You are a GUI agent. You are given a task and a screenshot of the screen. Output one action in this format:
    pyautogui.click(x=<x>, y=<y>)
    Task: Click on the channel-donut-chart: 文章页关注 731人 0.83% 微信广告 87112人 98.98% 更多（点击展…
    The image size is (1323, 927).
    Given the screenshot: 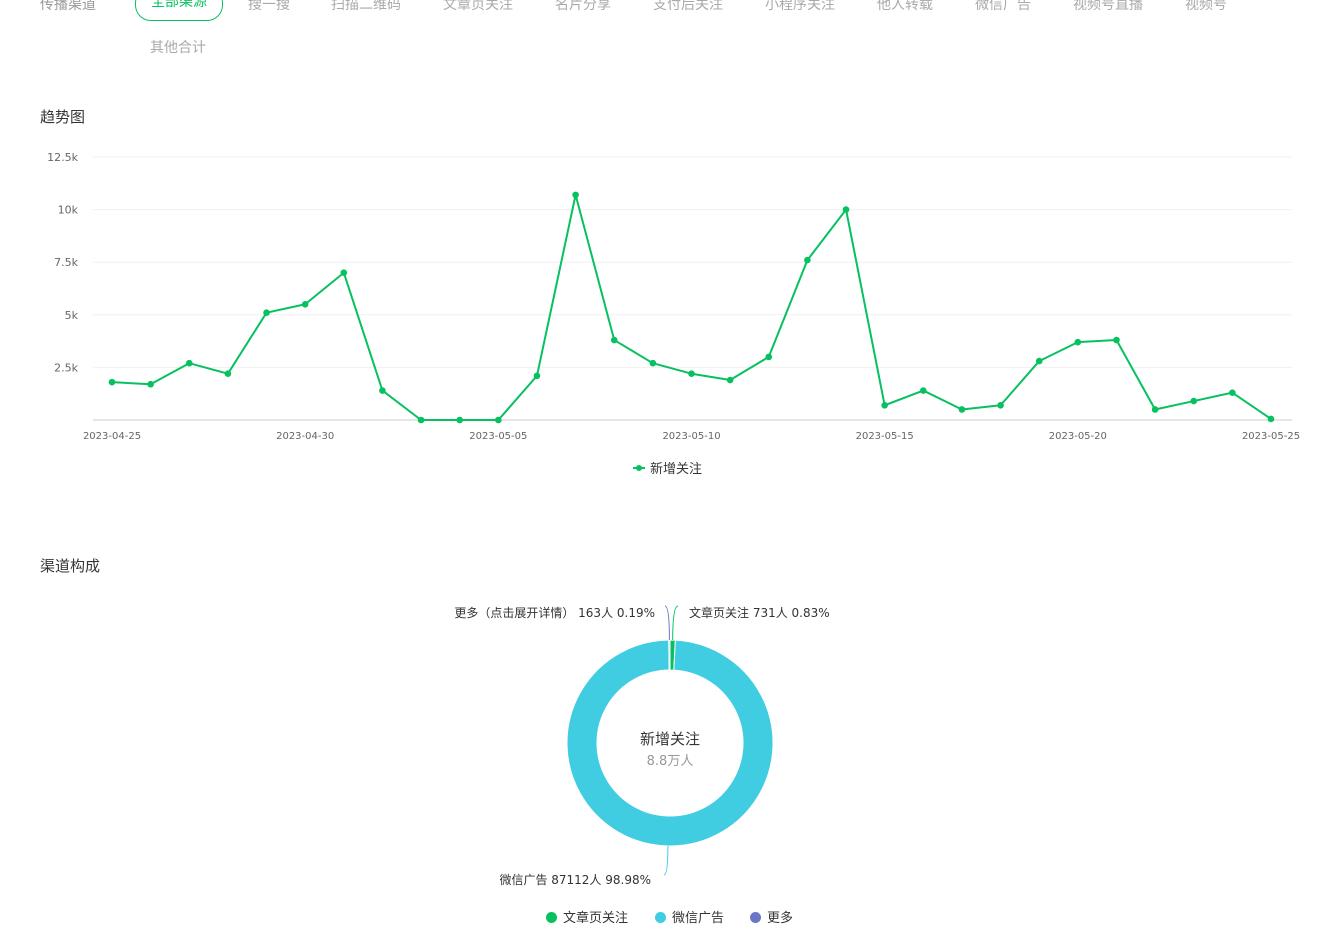 What is the action you would take?
    pyautogui.click(x=642, y=746)
    